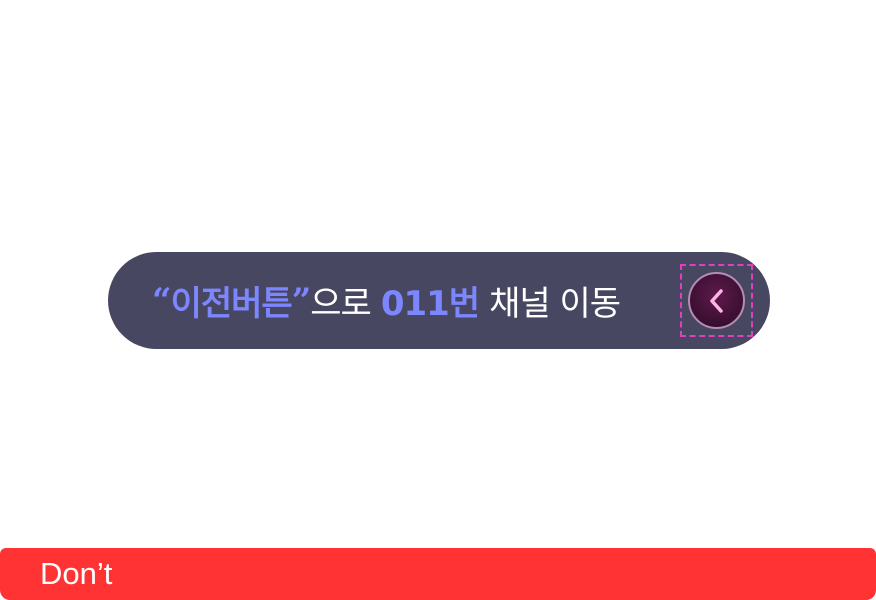  What do you see at coordinates (555, 304) in the screenshot?
I see `action-text: 채널 이동` at bounding box center [555, 304].